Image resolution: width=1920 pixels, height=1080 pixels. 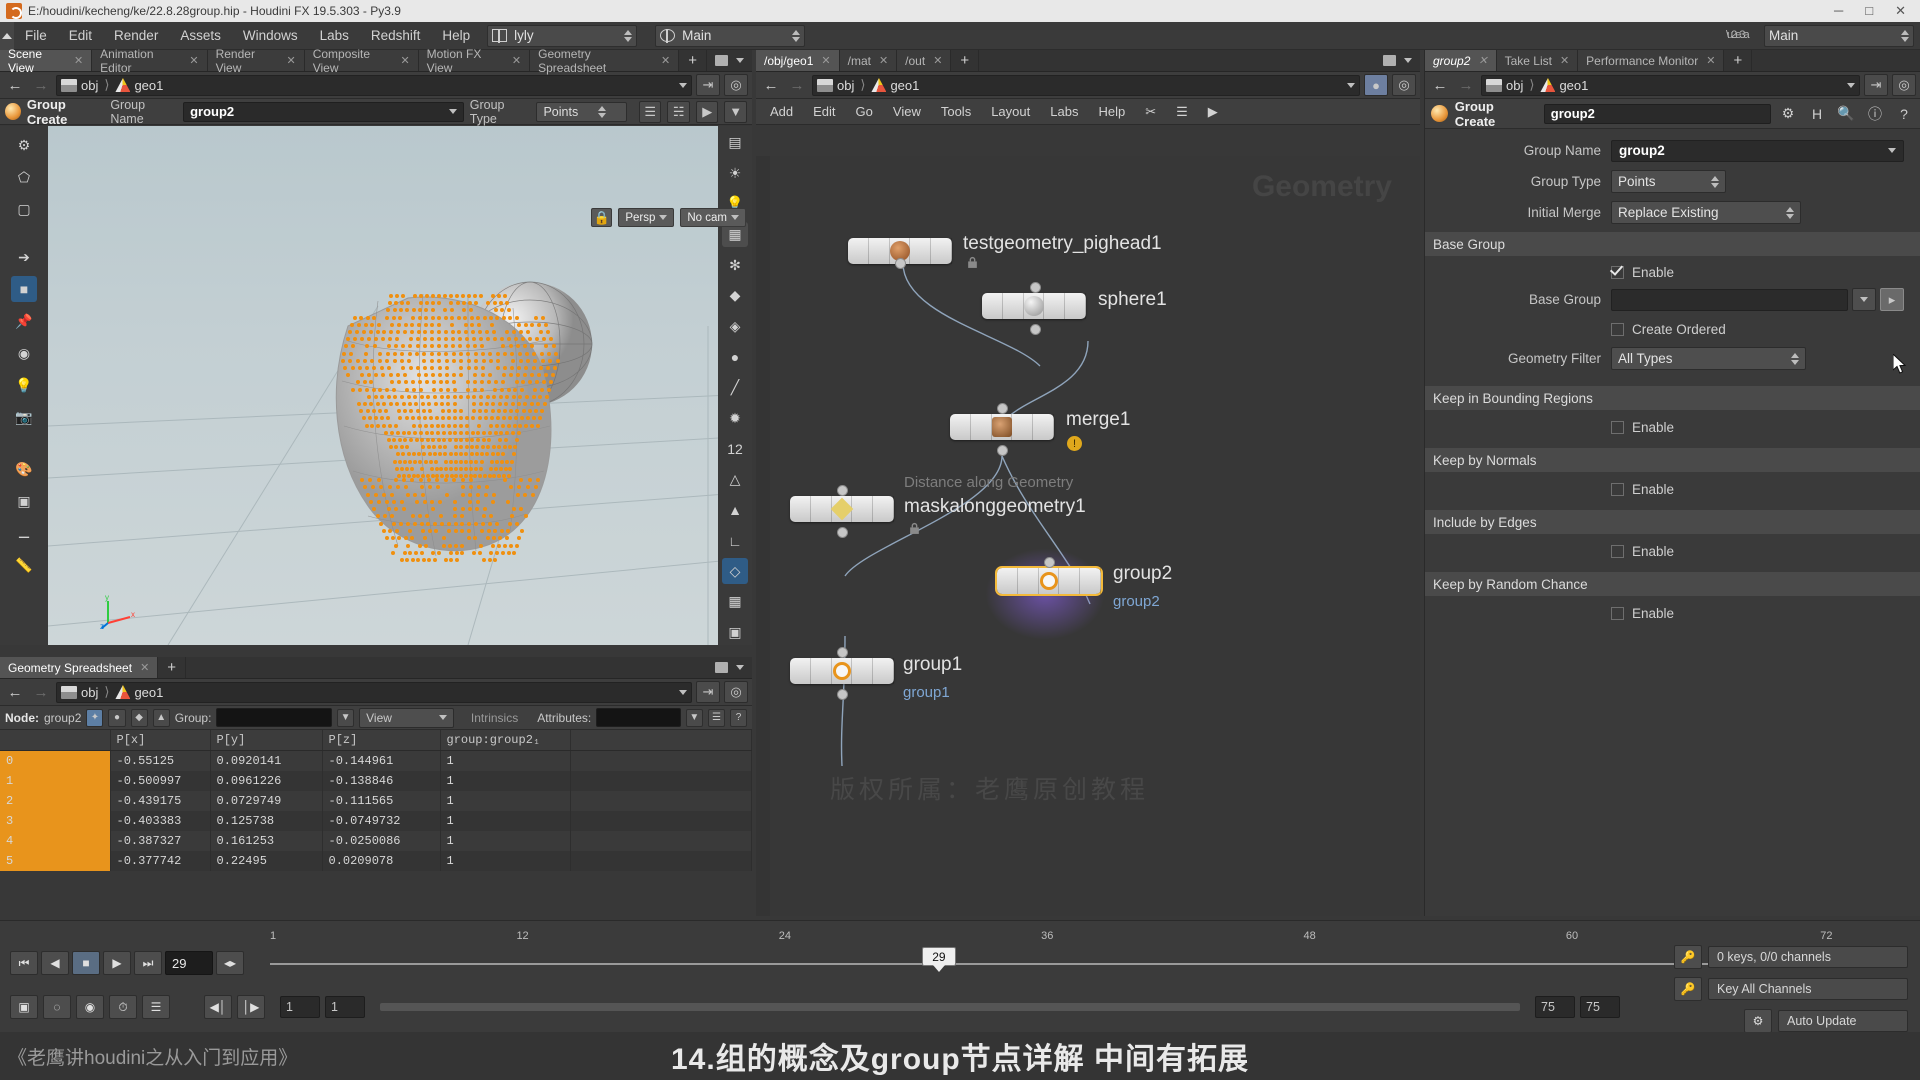 I want to click on measure-tool-icon: 📏, so click(x=24, y=565).